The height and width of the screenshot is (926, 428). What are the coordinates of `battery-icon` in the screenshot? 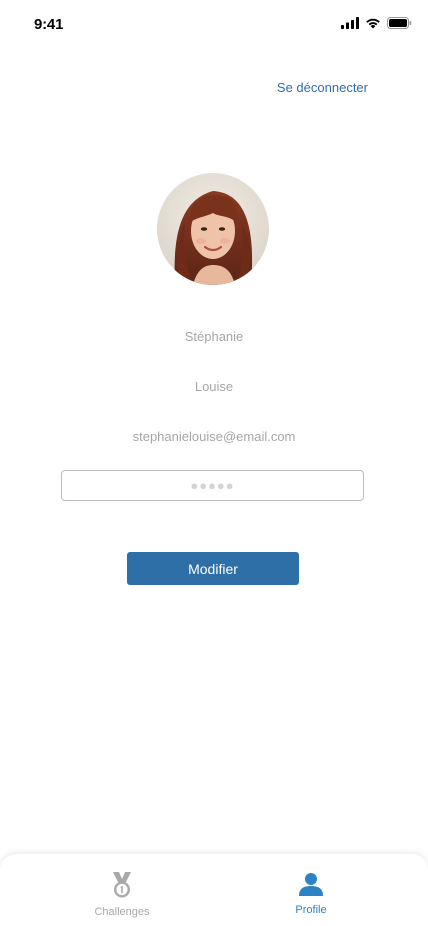 It's located at (399, 23).